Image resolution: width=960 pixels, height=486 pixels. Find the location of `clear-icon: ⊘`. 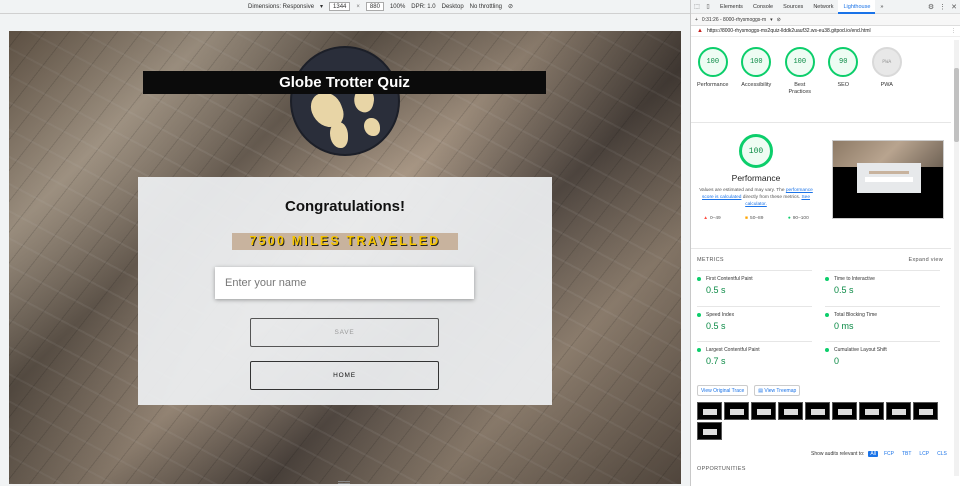

clear-icon: ⊘ is located at coordinates (779, 20).